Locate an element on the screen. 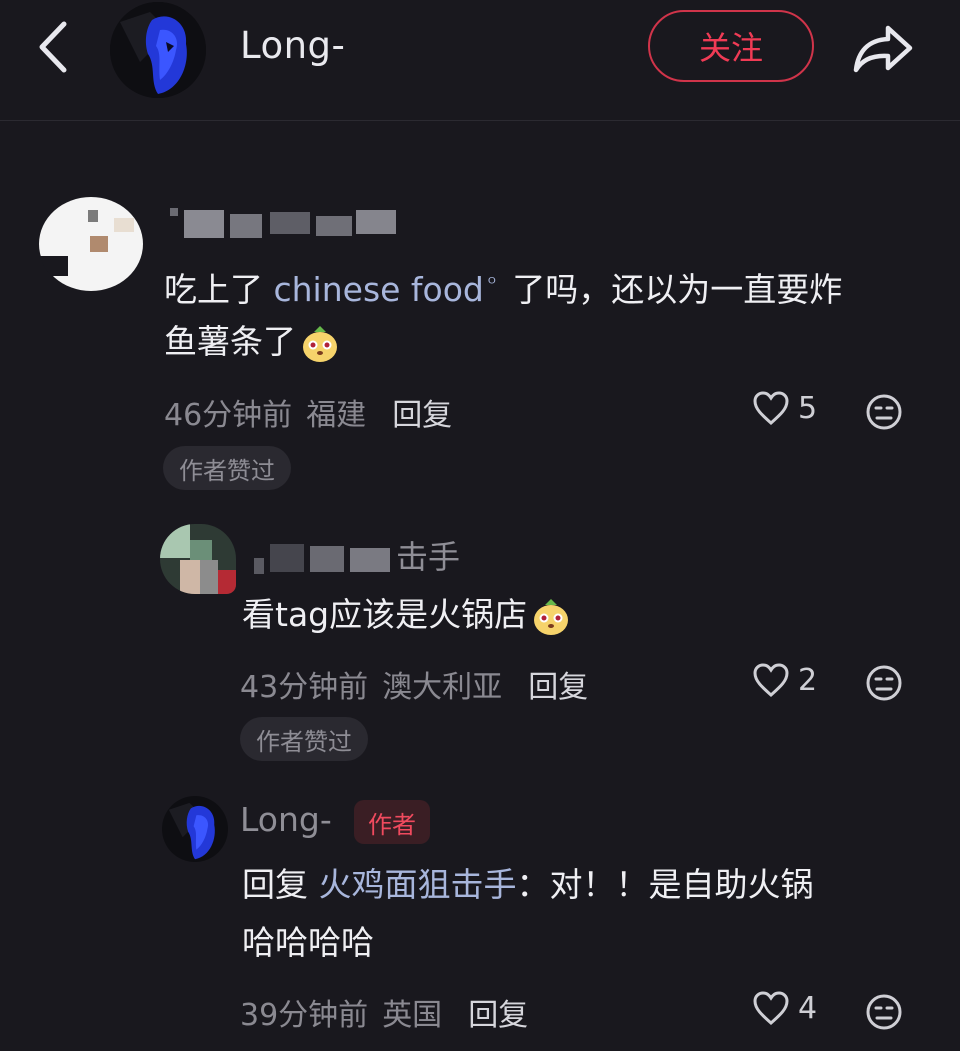 This screenshot has height=1051, width=960. like-button: 2 is located at coordinates (784, 680).